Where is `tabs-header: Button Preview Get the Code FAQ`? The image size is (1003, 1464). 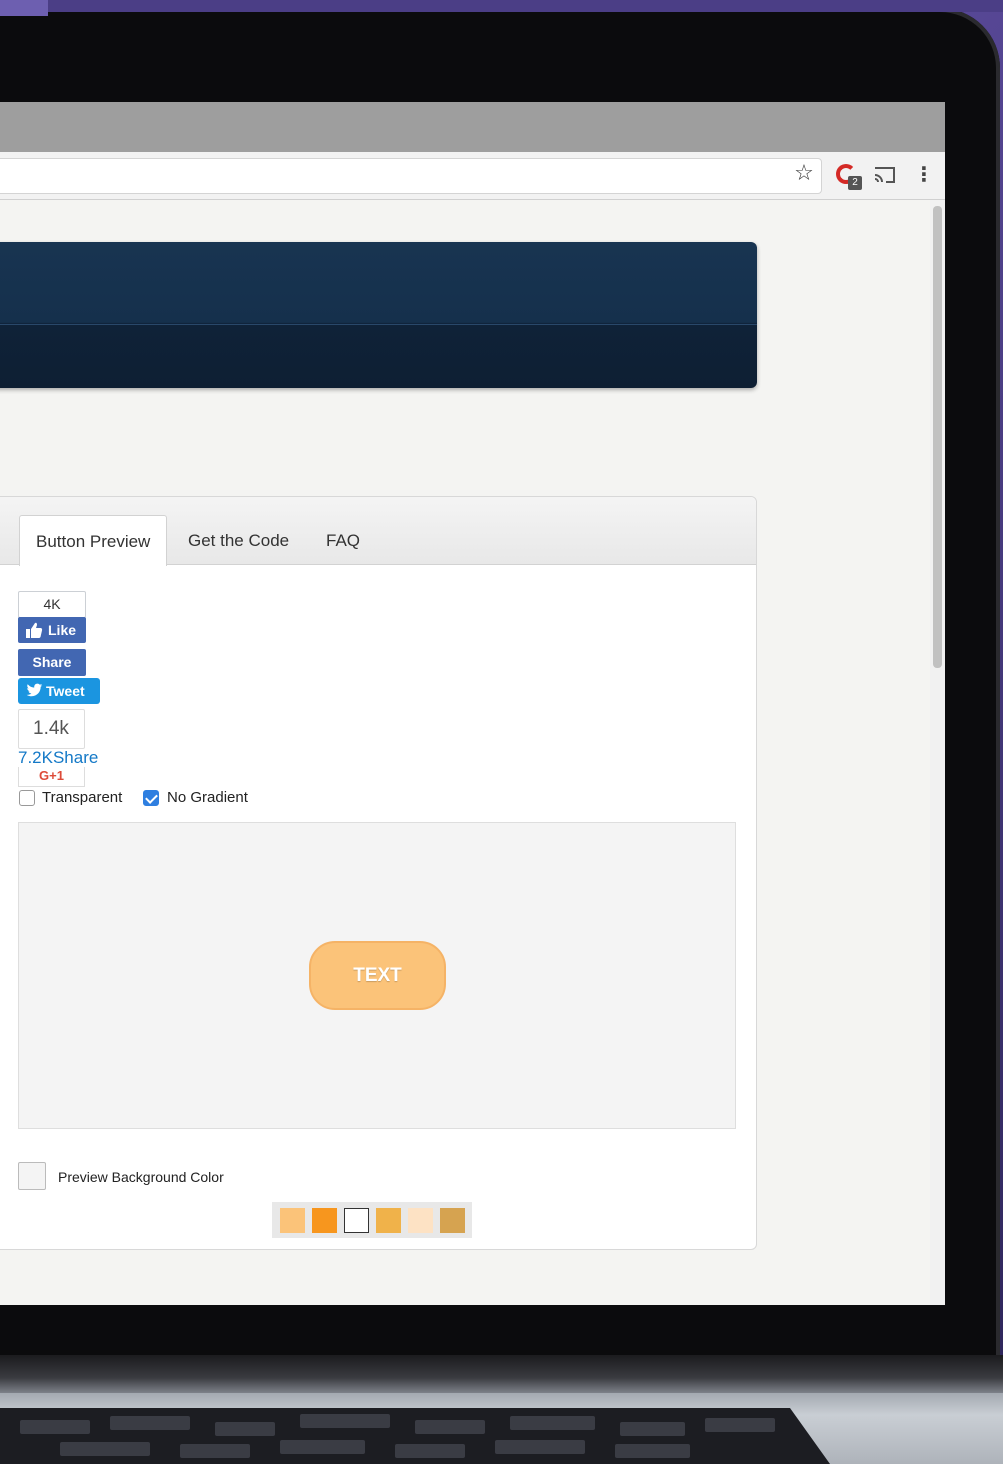 tabs-header: Button Preview Get the Code FAQ is located at coordinates (378, 531).